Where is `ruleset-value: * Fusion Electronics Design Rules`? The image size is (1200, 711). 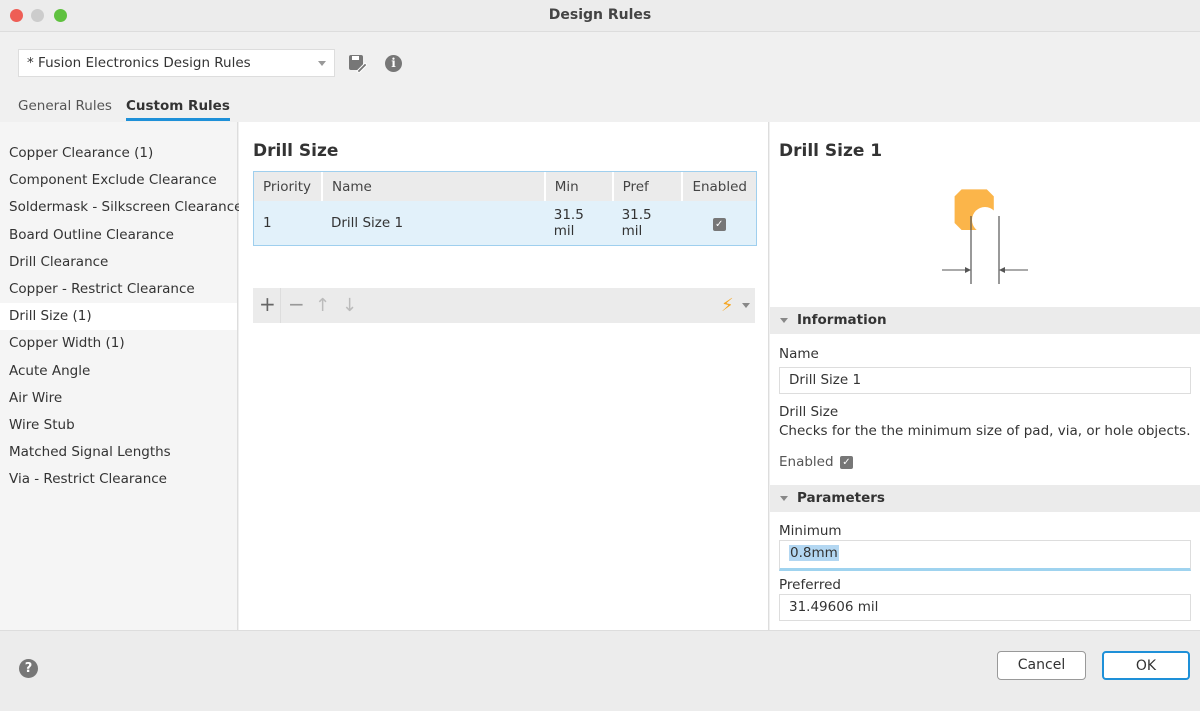
ruleset-value: * Fusion Electronics Design Rules is located at coordinates (139, 63).